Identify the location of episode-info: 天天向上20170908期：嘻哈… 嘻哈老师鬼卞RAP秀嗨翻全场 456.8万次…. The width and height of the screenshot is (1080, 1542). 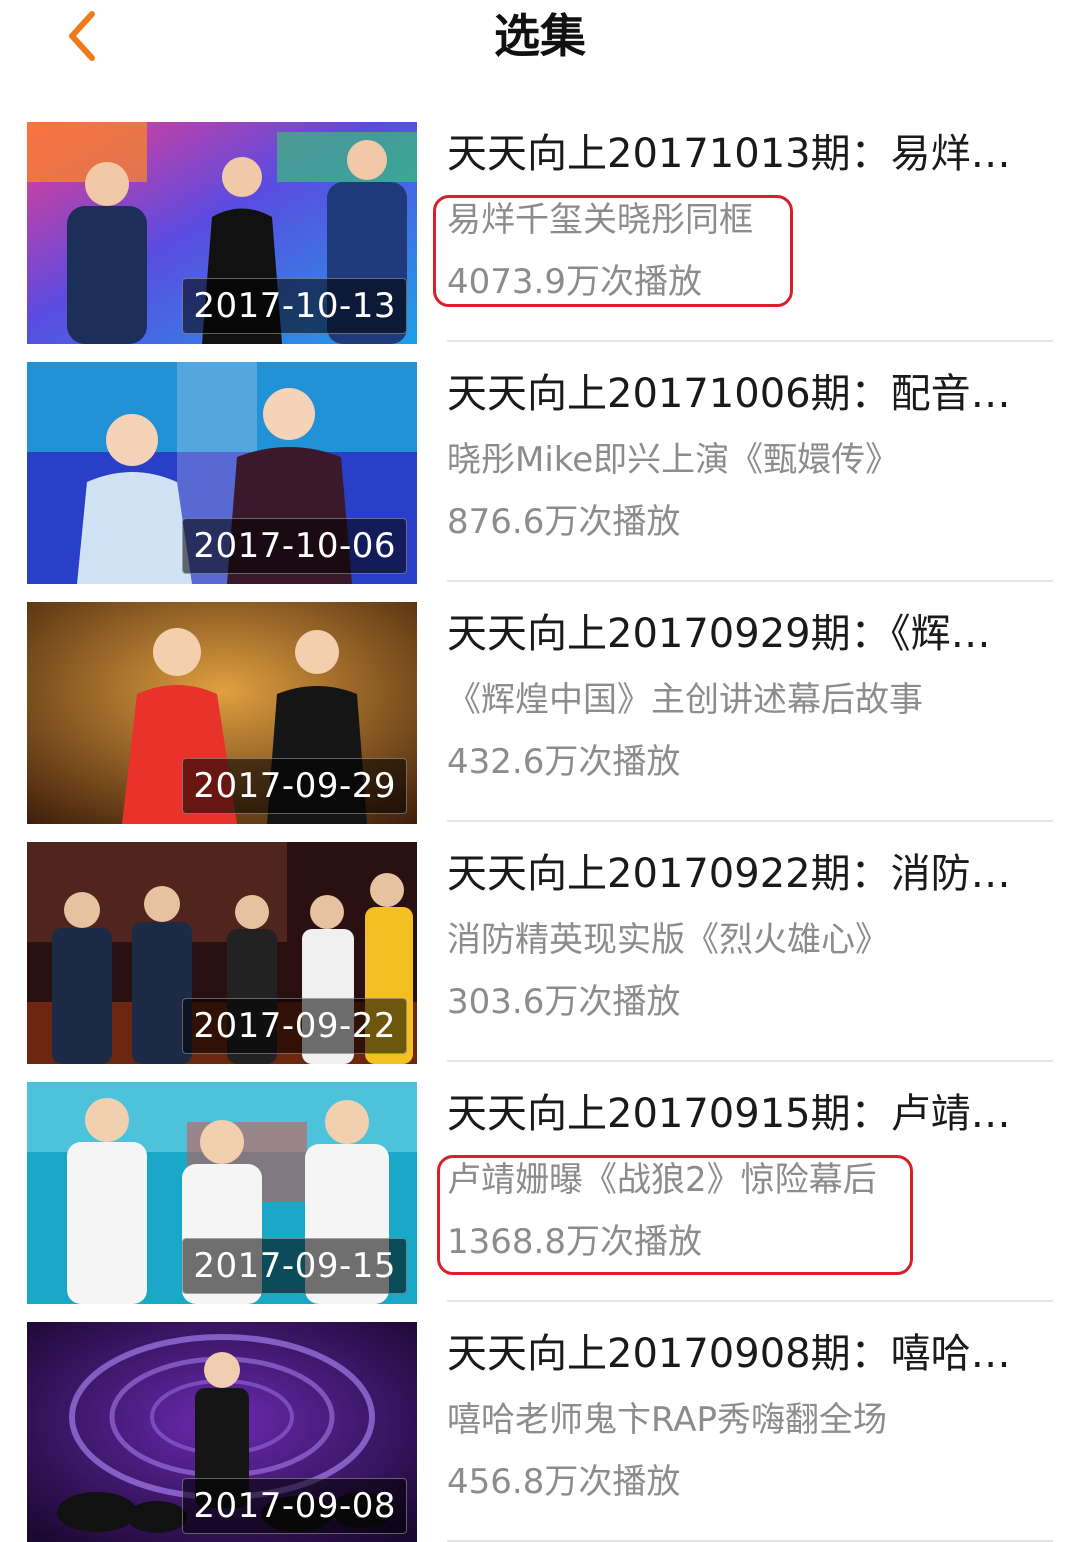
(750, 1432).